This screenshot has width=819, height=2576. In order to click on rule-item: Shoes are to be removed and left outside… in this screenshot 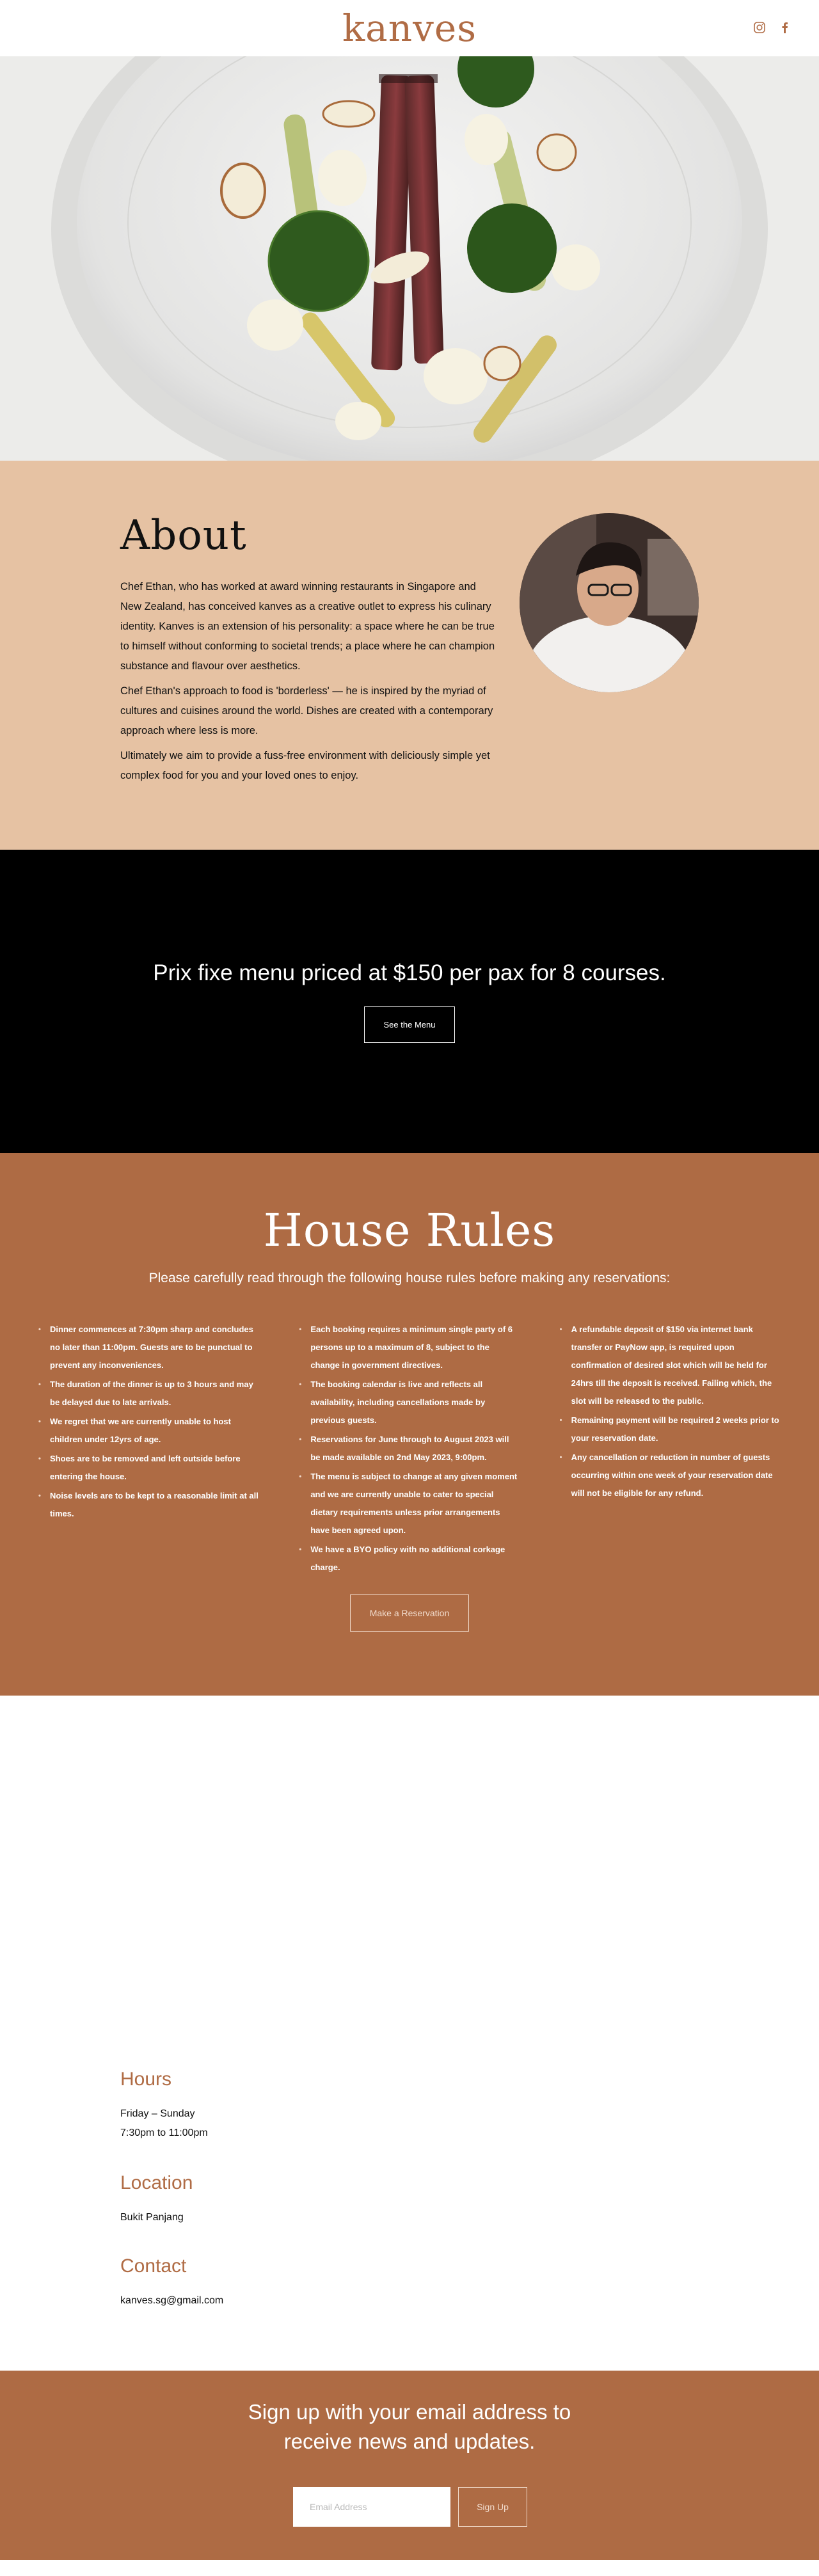, I will do `click(148, 1468)`.